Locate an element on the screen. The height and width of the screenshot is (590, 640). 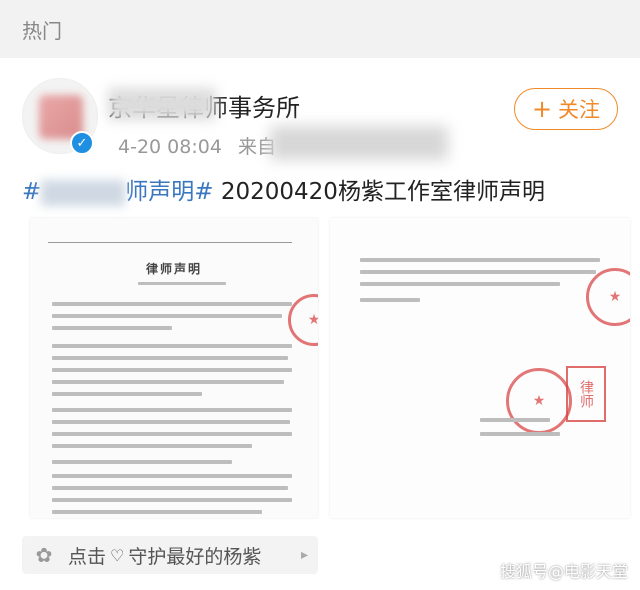
flower-icon: ✿ is located at coordinates (44, 555).